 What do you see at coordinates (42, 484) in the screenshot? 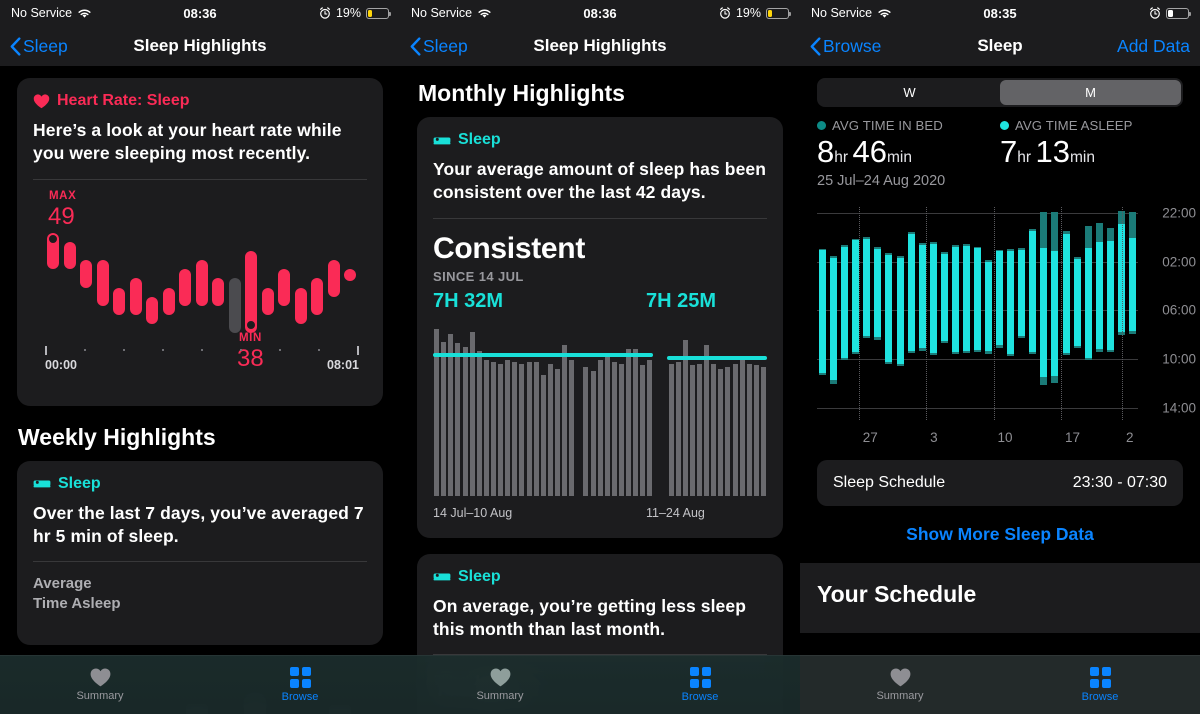
I see `bed-icon` at bounding box center [42, 484].